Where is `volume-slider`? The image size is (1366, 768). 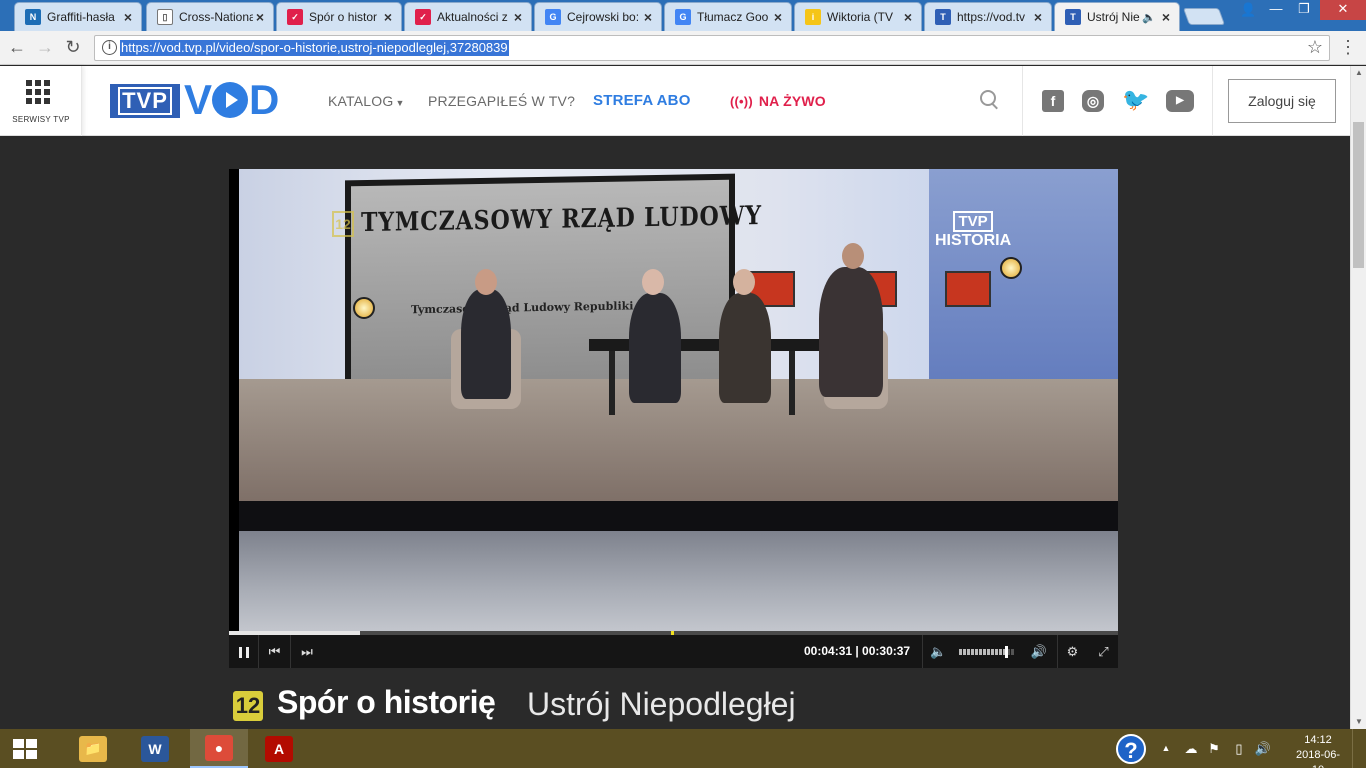 volume-slider is located at coordinates (988, 652).